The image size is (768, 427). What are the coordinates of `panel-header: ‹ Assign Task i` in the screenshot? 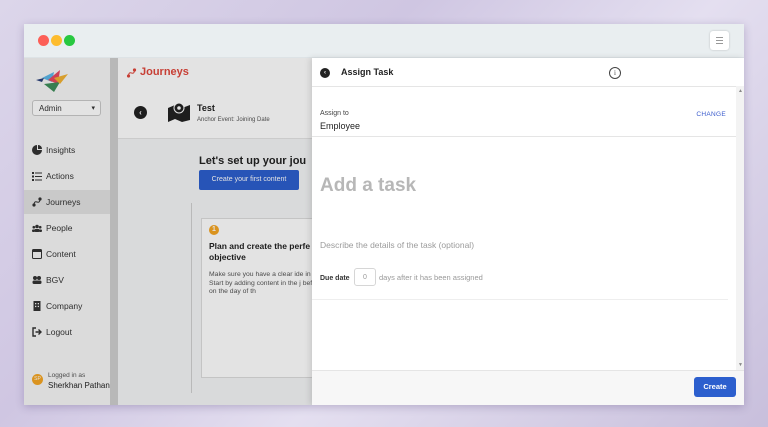 It's located at (528, 72).